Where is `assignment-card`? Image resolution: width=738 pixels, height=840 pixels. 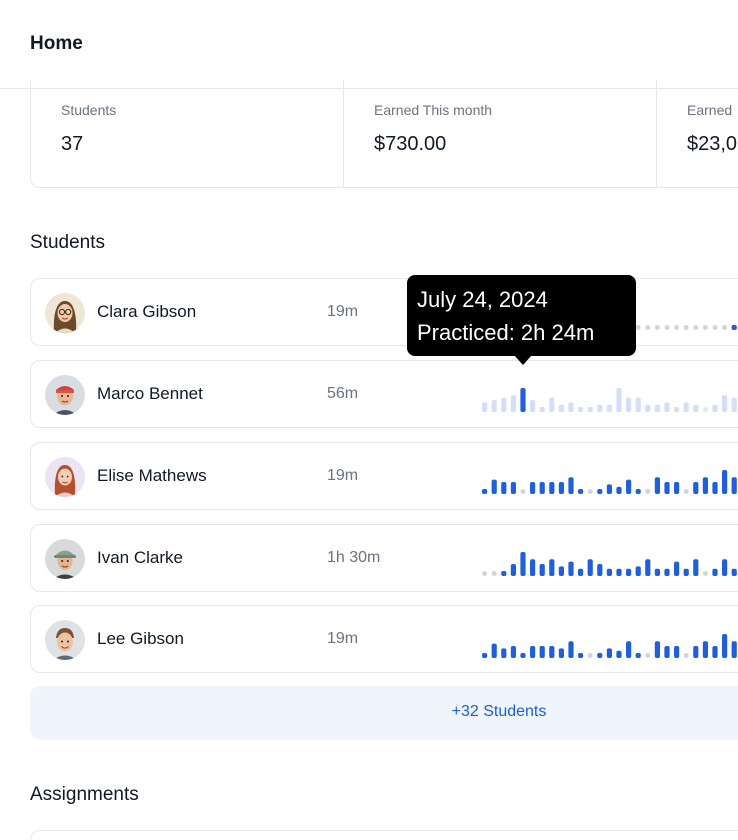
assignment-card is located at coordinates (384, 835).